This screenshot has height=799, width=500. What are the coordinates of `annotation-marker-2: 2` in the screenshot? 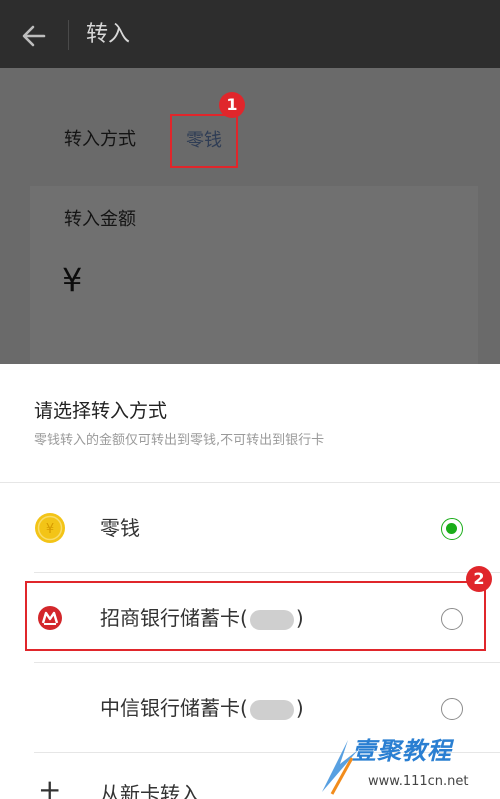 It's located at (479, 579).